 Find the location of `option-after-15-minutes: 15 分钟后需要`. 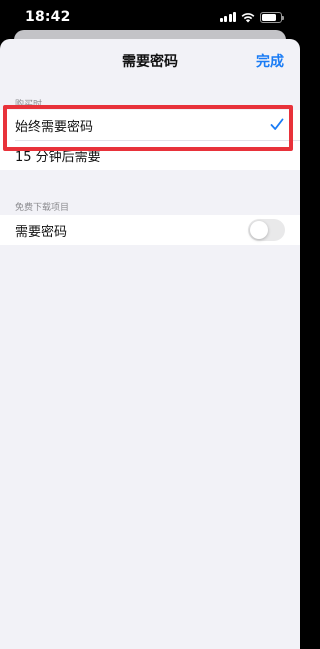

option-after-15-minutes: 15 分钟后需要 is located at coordinates (150, 155).